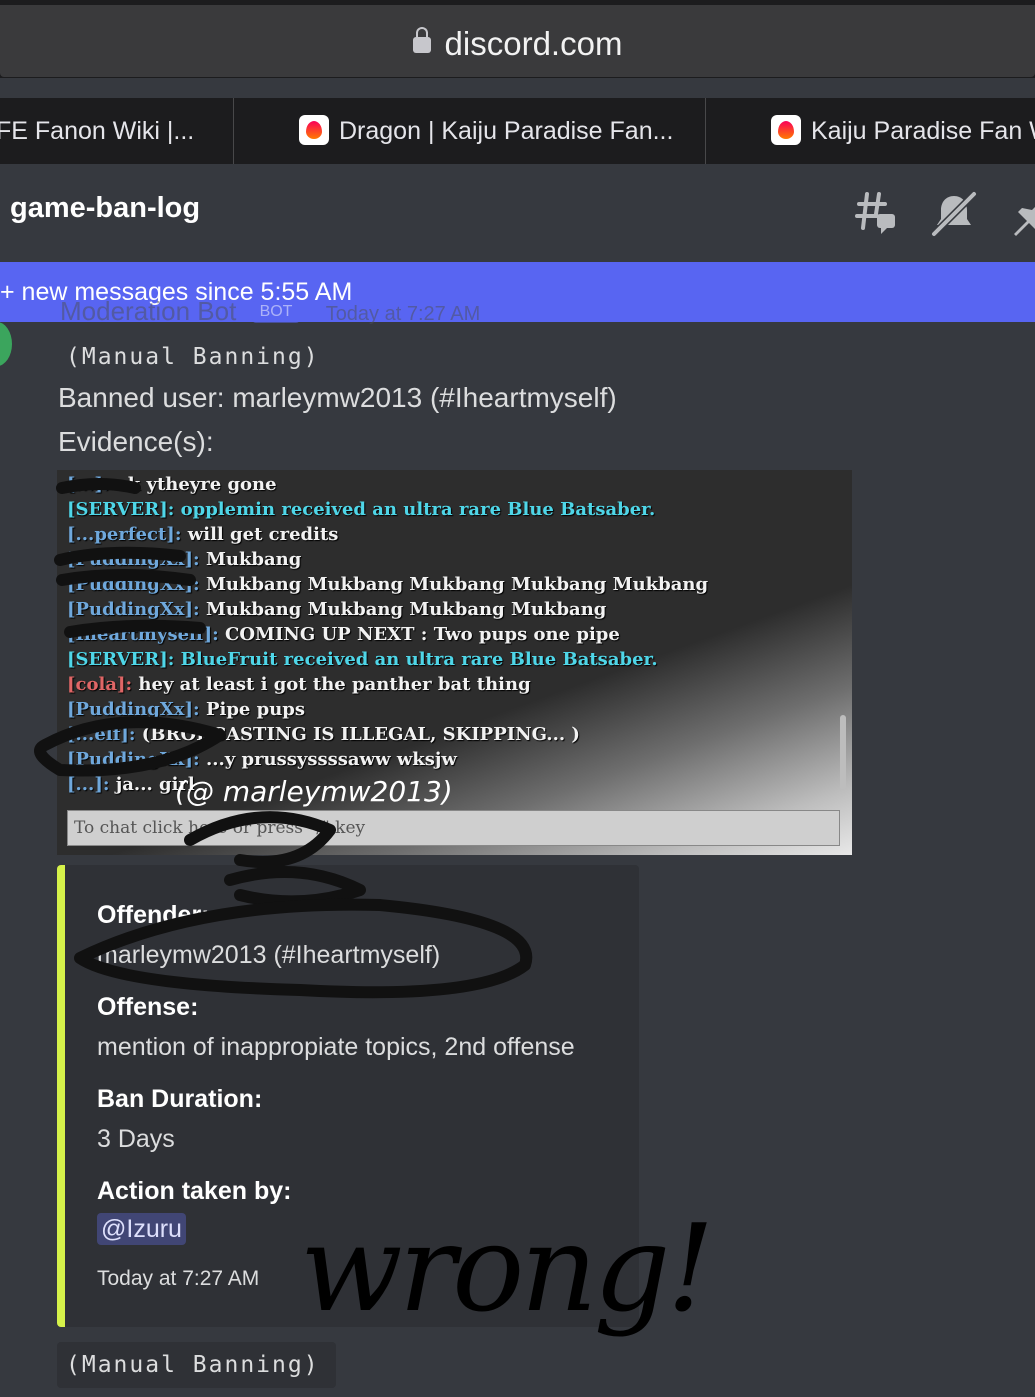 This screenshot has width=1035, height=1397. I want to click on message-timestamp: Today at 7:27 AM, so click(403, 314).